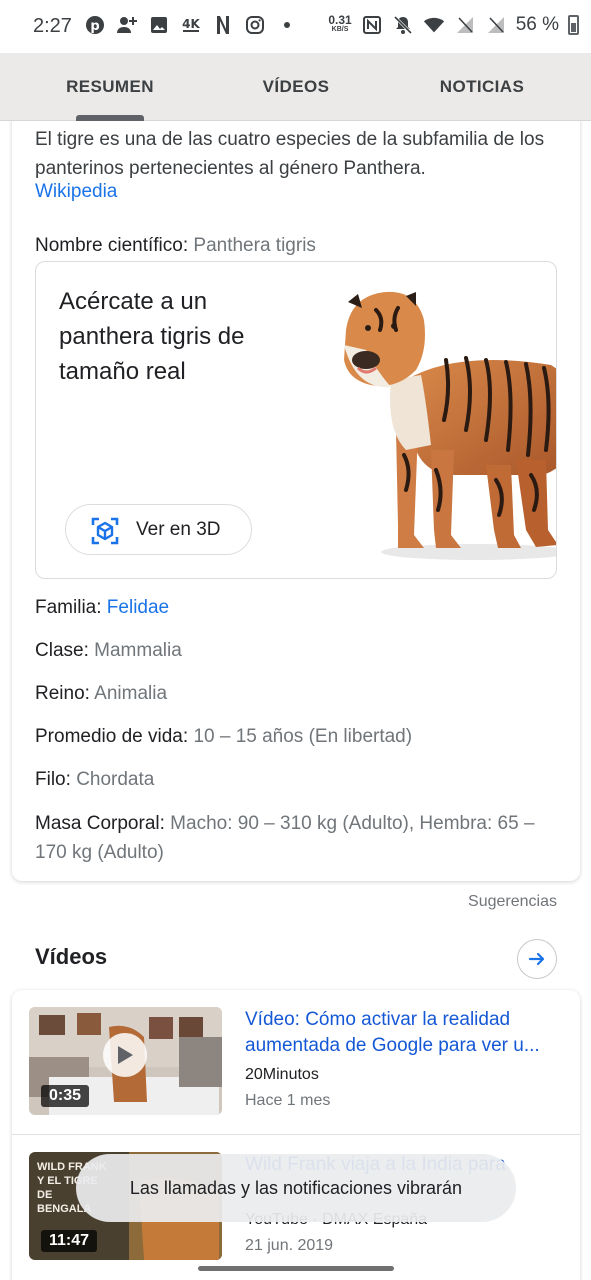 The width and height of the screenshot is (591, 1280). What do you see at coordinates (287, 25) in the screenshot?
I see `dot-icon` at bounding box center [287, 25].